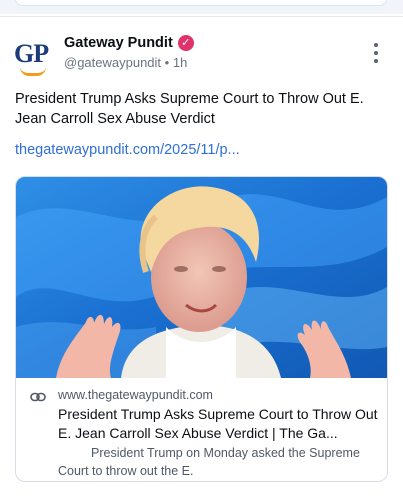  I want to click on author-handle: @gatewaypundit, so click(112, 62).